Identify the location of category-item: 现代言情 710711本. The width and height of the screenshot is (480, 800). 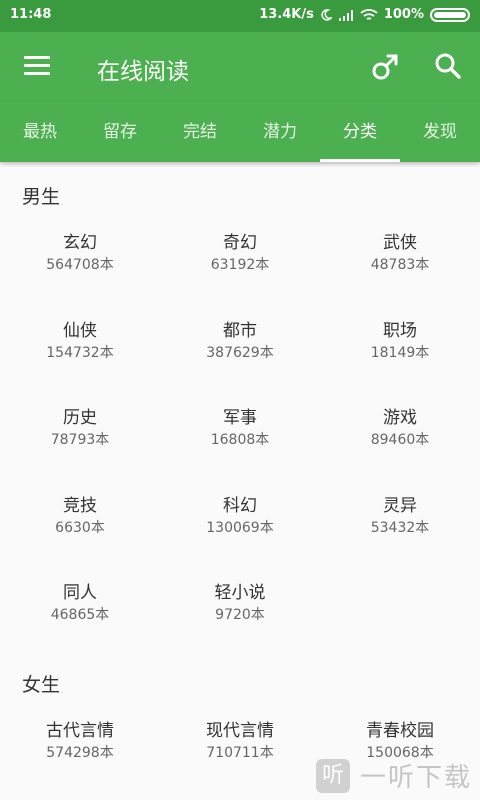
(240, 741).